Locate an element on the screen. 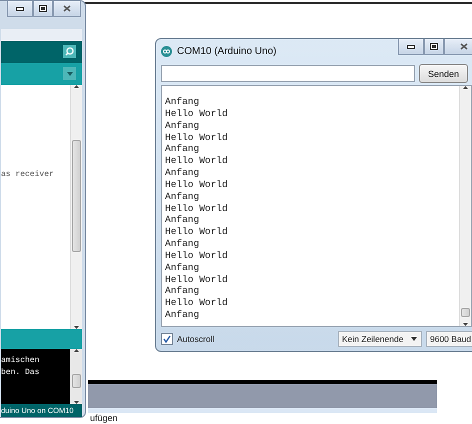 This screenshot has width=472, height=424. tab-menu-button is located at coordinates (69, 73).